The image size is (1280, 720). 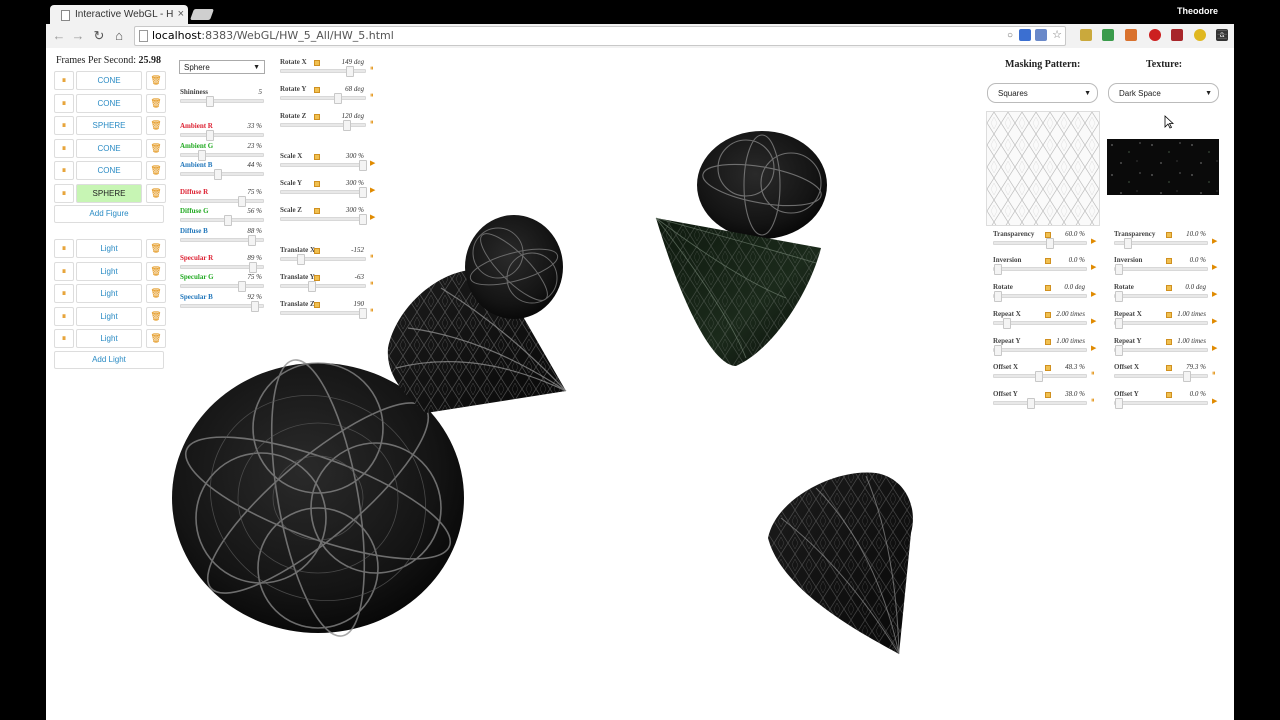 I want to click on forward-icon: →, so click(x=78, y=36).